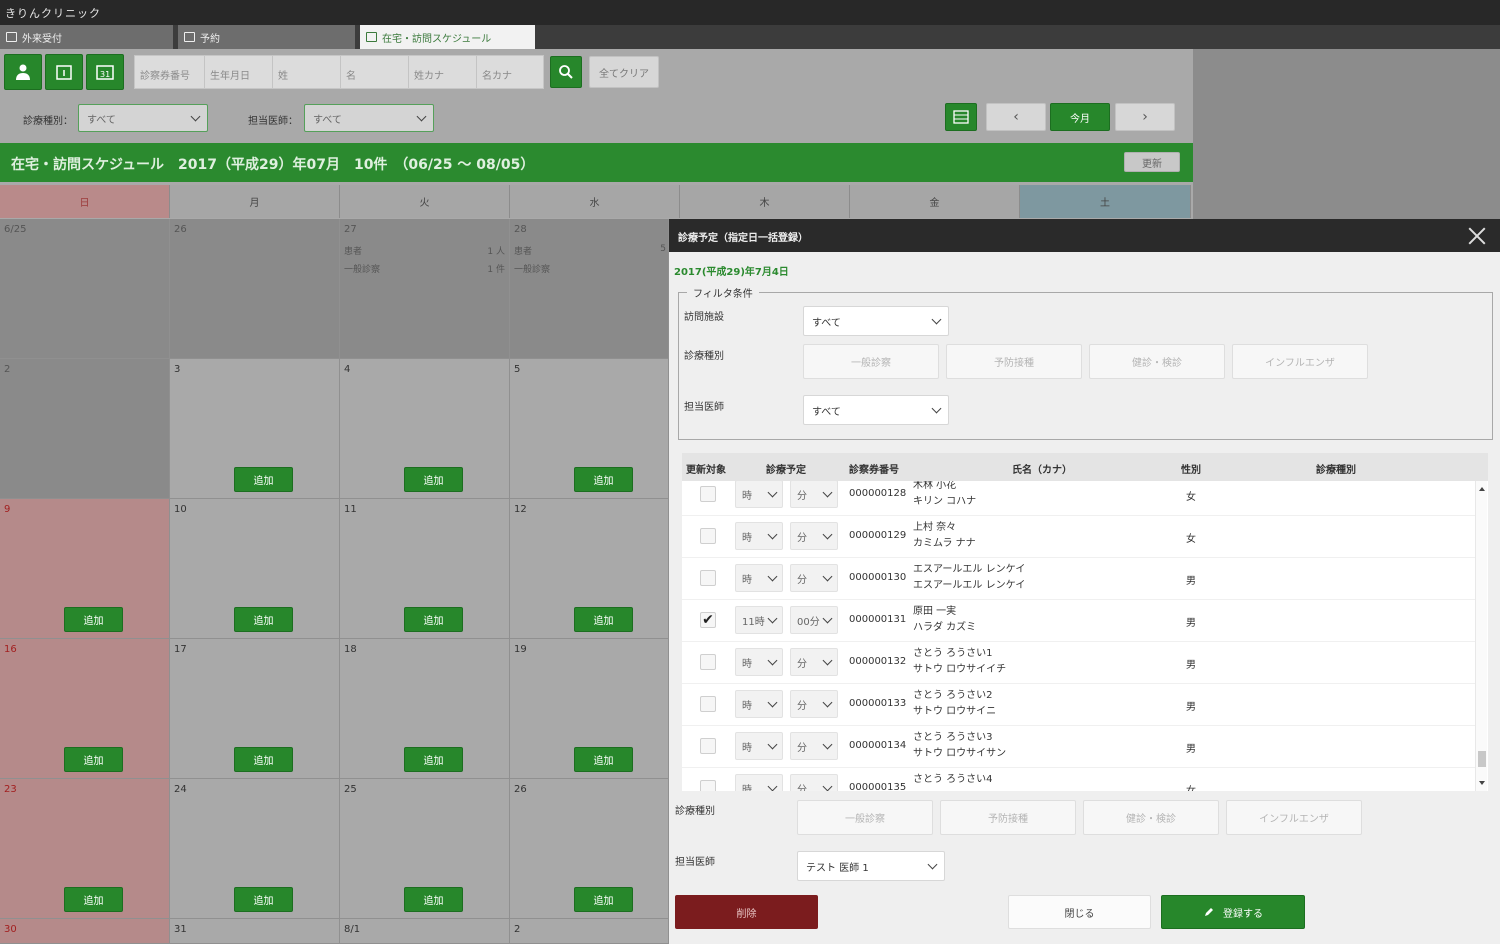 Image resolution: width=1500 pixels, height=944 pixels. Describe the element at coordinates (961, 117) in the screenshot. I see `list-view-button` at that location.